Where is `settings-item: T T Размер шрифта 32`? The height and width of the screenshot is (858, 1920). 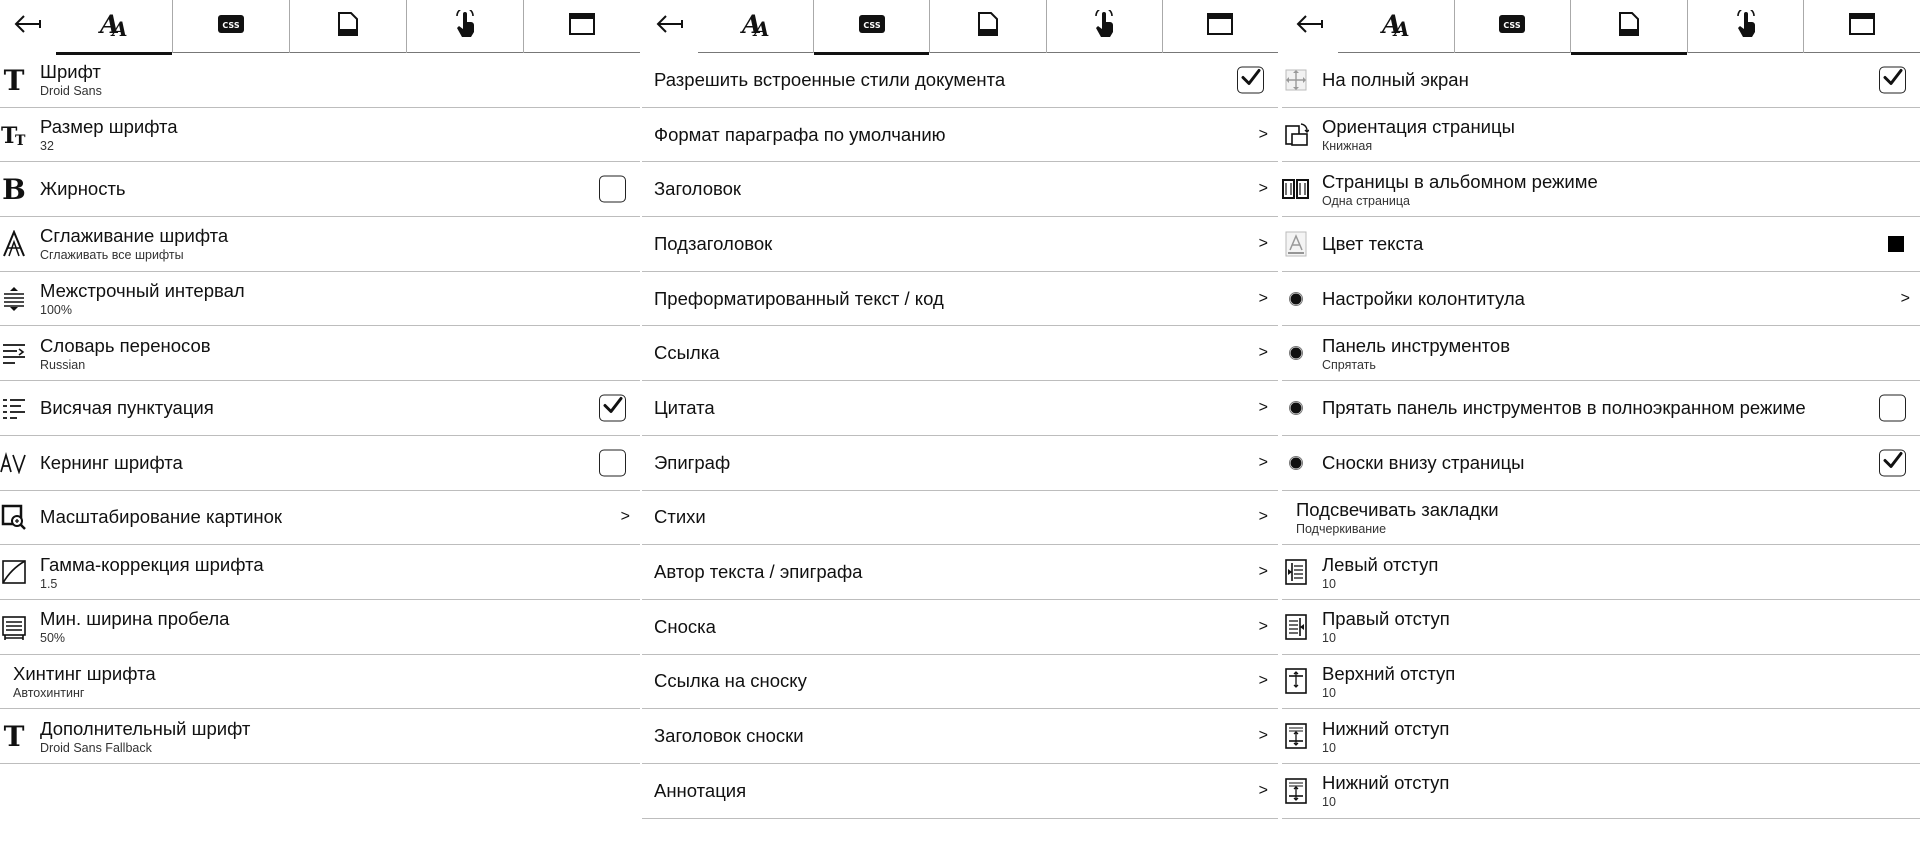 settings-item: T T Размер шрифта 32 is located at coordinates (320, 135).